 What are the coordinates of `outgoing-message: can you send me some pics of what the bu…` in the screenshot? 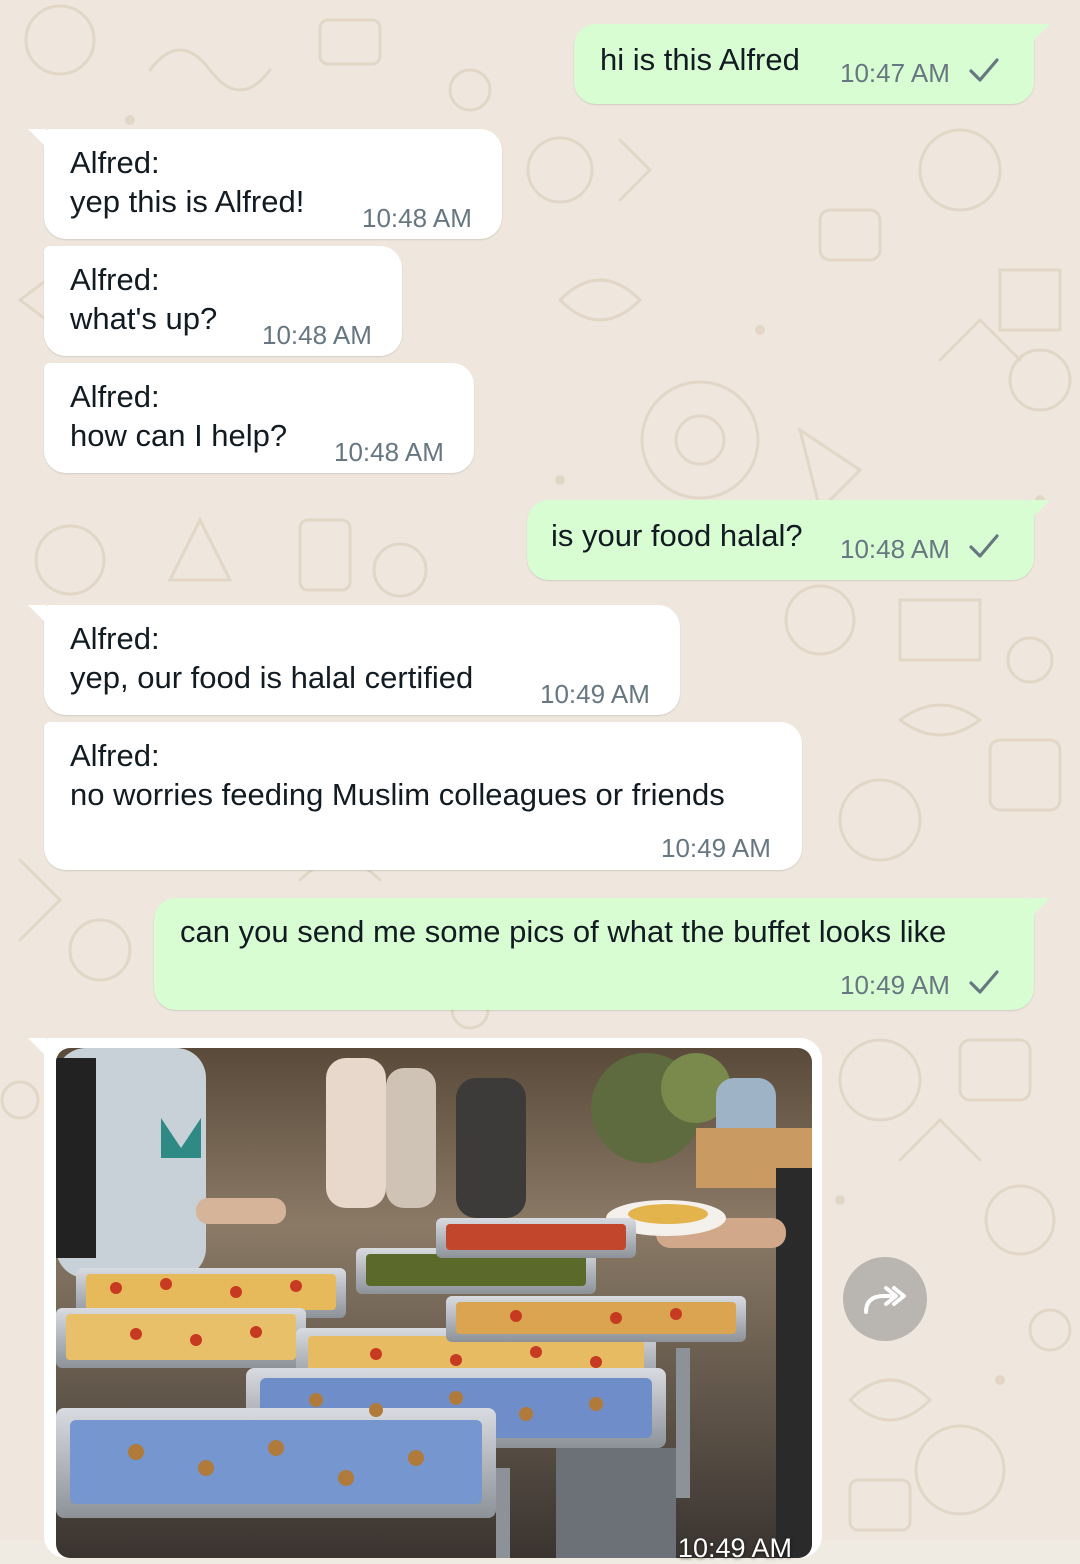 It's located at (602, 954).